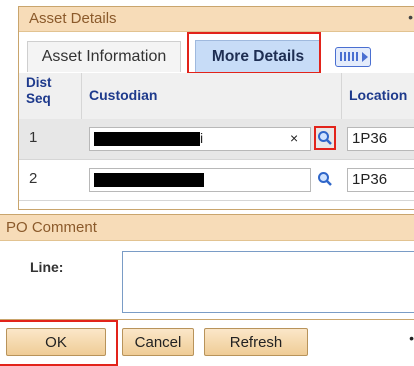 The image size is (414, 366). What do you see at coordinates (216, 96) in the screenshot?
I see `grid-header: Dist Seq Custodian Location` at bounding box center [216, 96].